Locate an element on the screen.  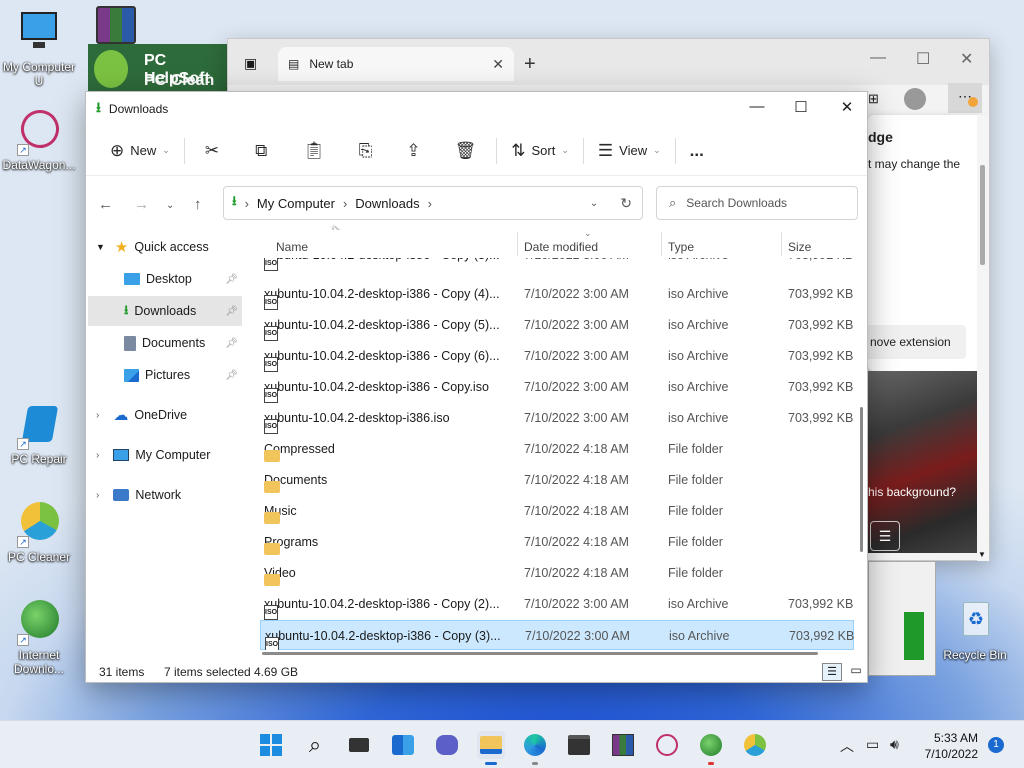
internet-download-taskbar-icon is located at coordinates (711, 748).